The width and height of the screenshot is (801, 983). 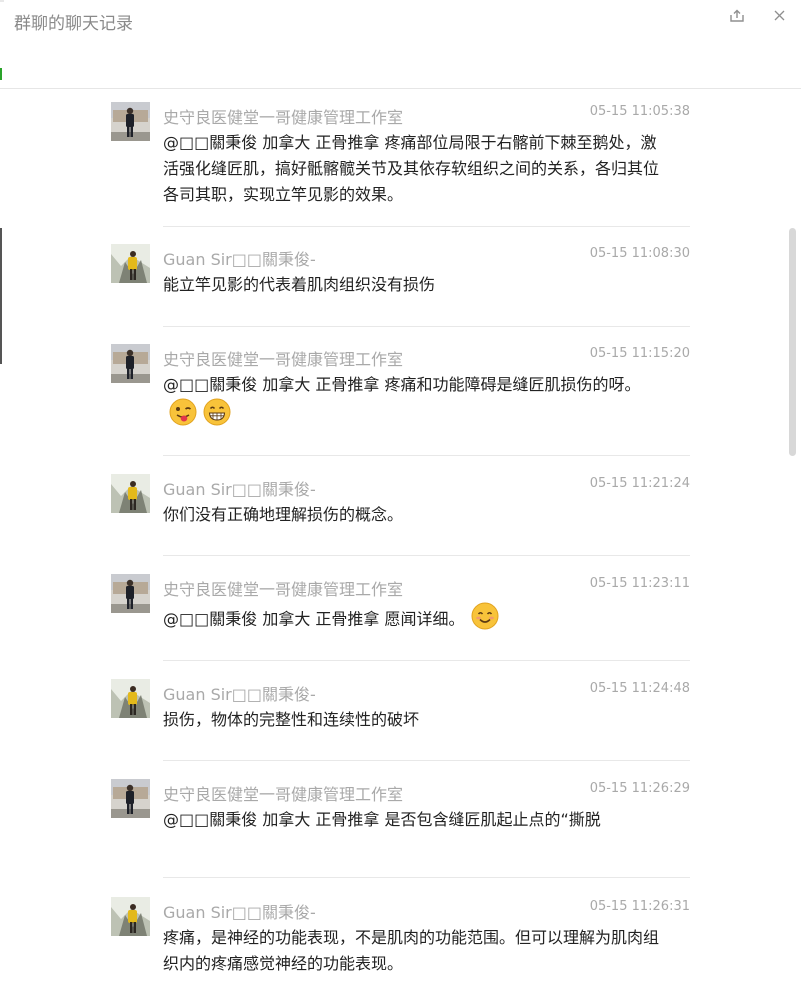 I want to click on message-text: @□□關秉俊 加拿大 正骨推拿 疼痛和功能障碍是缝匠肌损伤的呀。, so click(x=413, y=403).